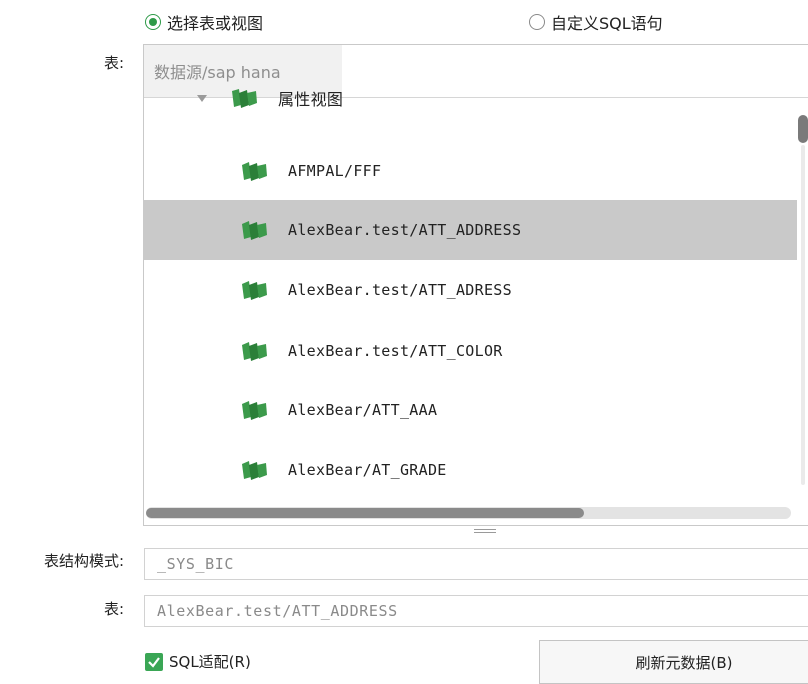 This screenshot has width=808, height=684. I want to click on vertical-scrollbar, so click(803, 298).